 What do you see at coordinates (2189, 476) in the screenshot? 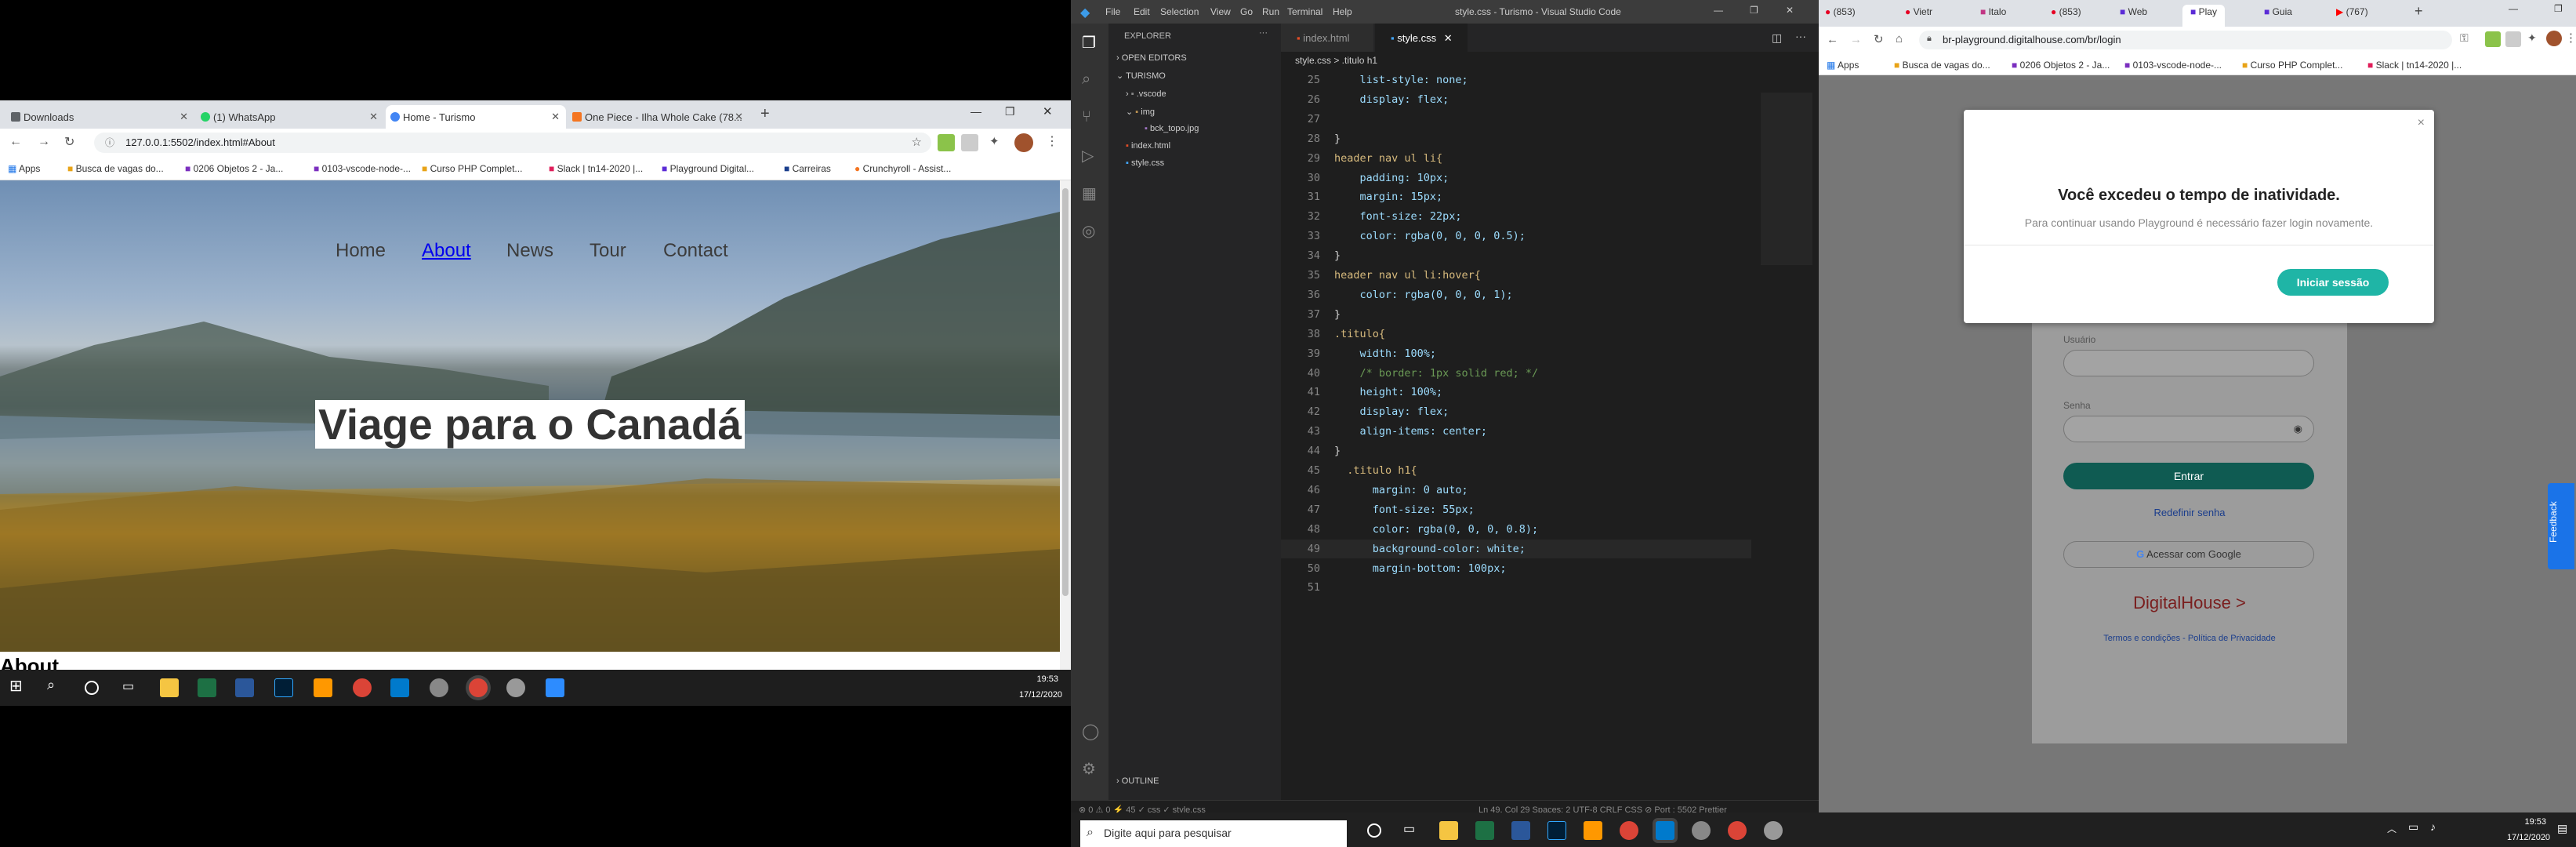
I see `login-button: Entrar` at bounding box center [2189, 476].